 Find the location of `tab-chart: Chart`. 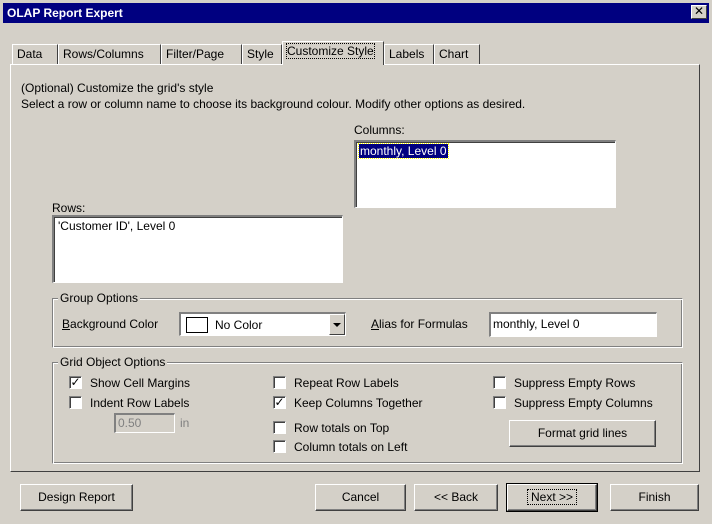

tab-chart: Chart is located at coordinates (457, 54).